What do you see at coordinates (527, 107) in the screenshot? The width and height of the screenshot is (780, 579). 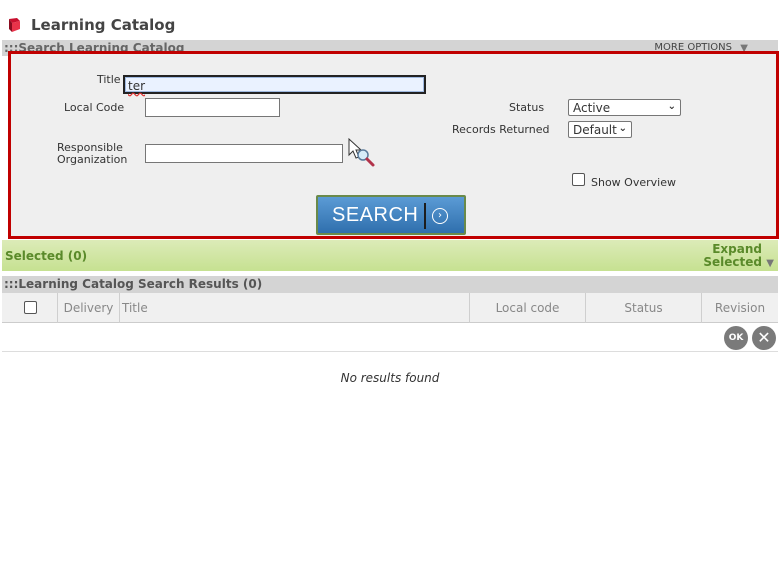 I see `status-label: Status` at bounding box center [527, 107].